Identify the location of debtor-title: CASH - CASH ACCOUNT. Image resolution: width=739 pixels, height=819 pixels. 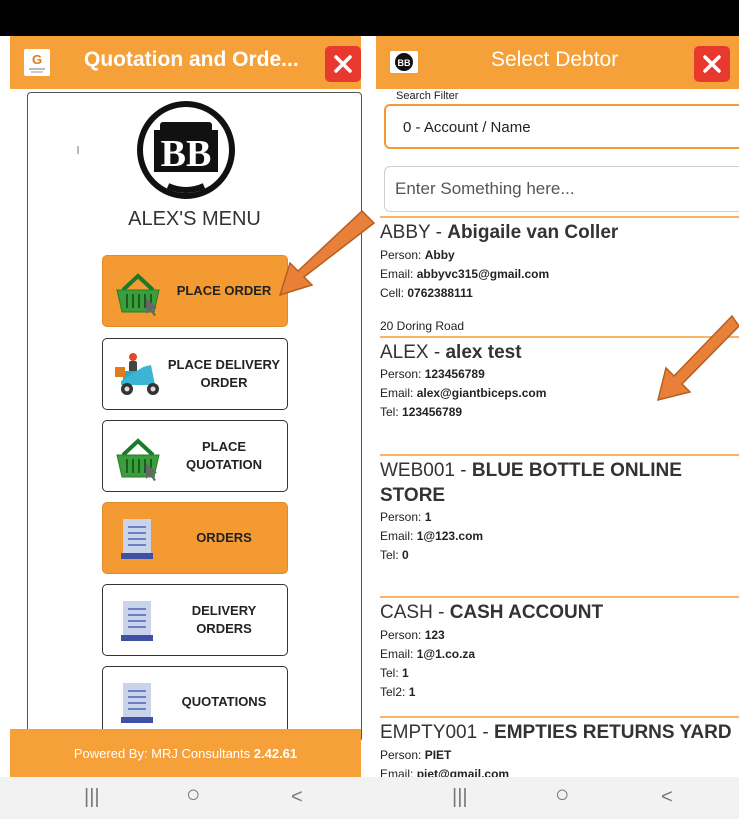
(491, 613).